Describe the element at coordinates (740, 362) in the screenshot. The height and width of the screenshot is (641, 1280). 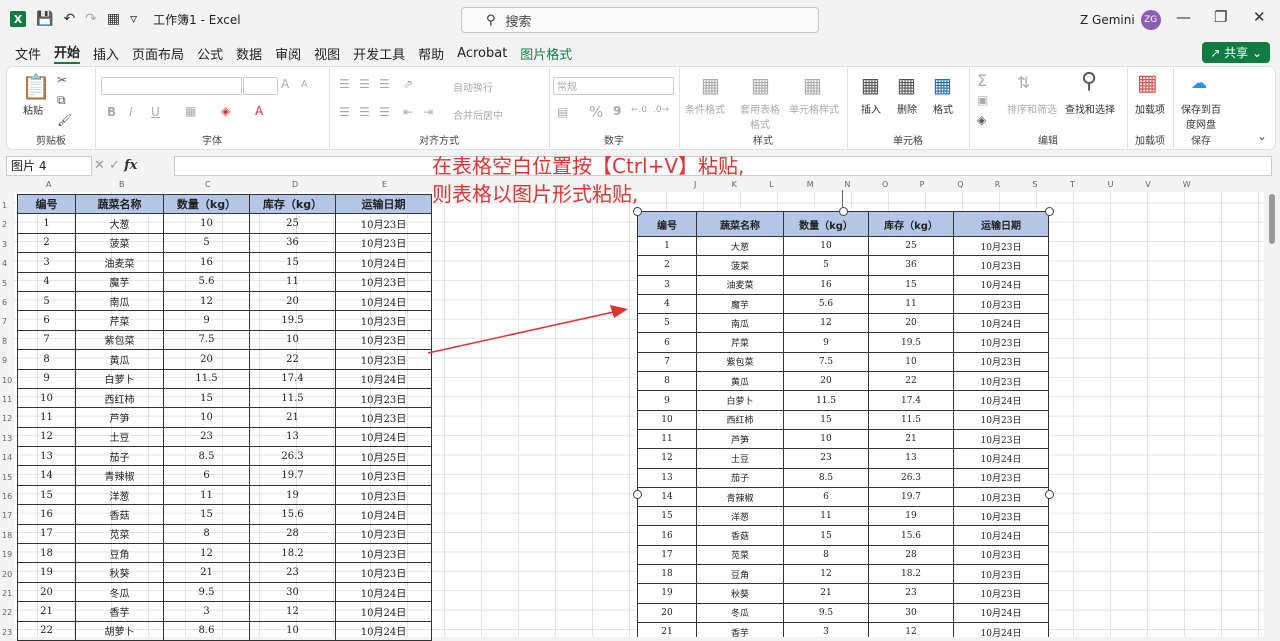
I see `table-cell: 紫包菜` at that location.